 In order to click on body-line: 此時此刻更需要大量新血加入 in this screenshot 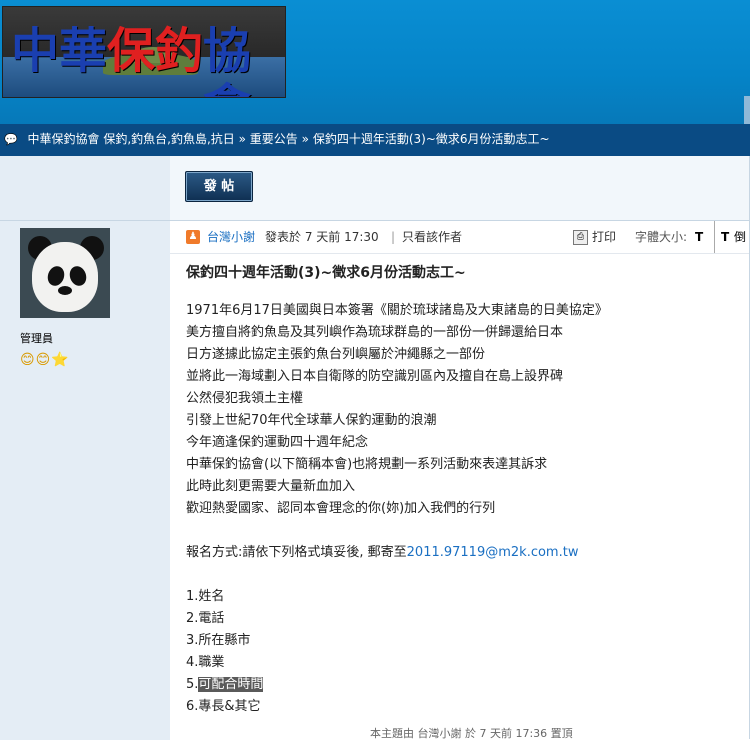, I will do `click(271, 486)`.